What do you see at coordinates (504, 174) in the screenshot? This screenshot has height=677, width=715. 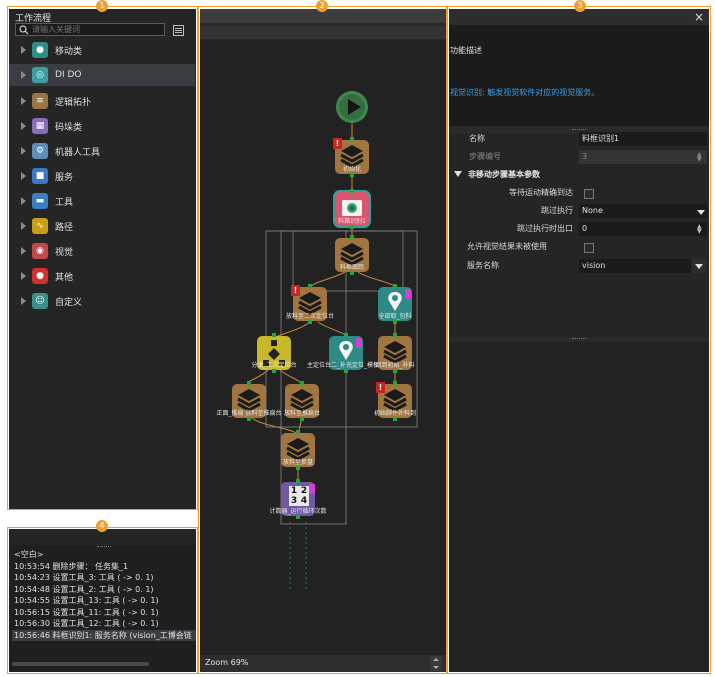 I see `group-title: 非移动步骤基本参数` at bounding box center [504, 174].